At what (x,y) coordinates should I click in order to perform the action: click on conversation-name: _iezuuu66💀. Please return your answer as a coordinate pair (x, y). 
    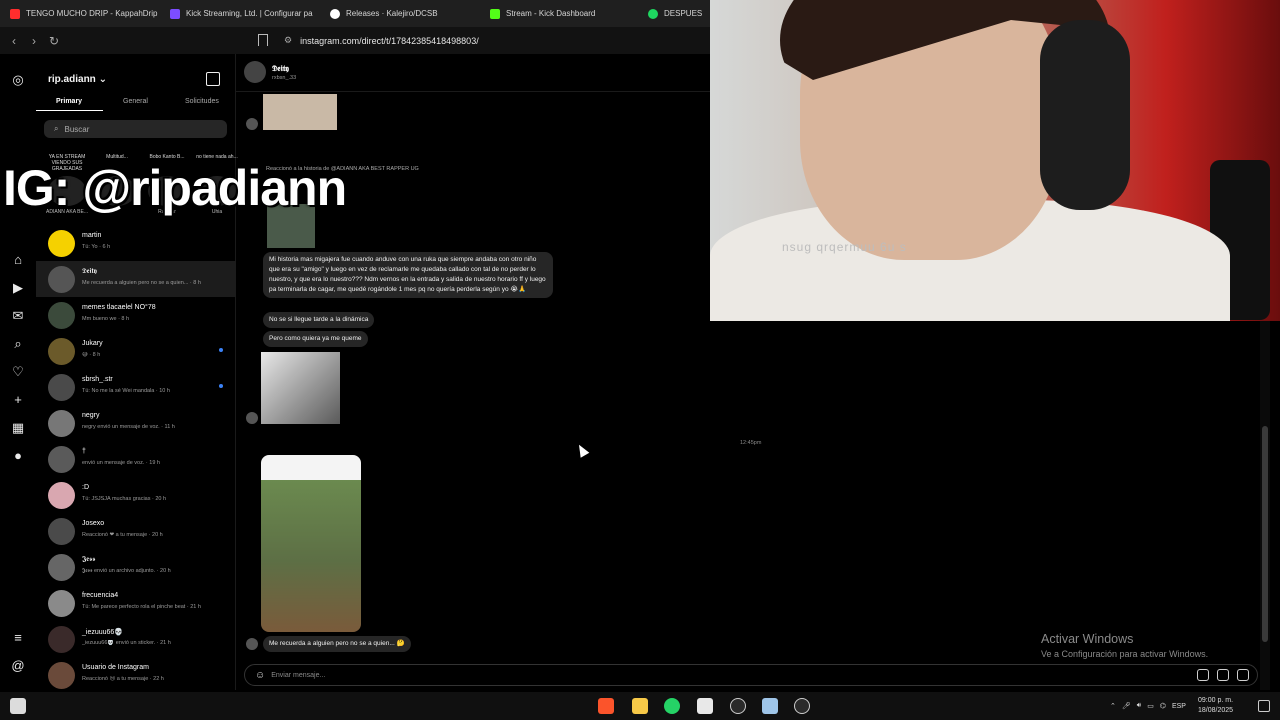
    Looking at the image, I should click on (103, 632).